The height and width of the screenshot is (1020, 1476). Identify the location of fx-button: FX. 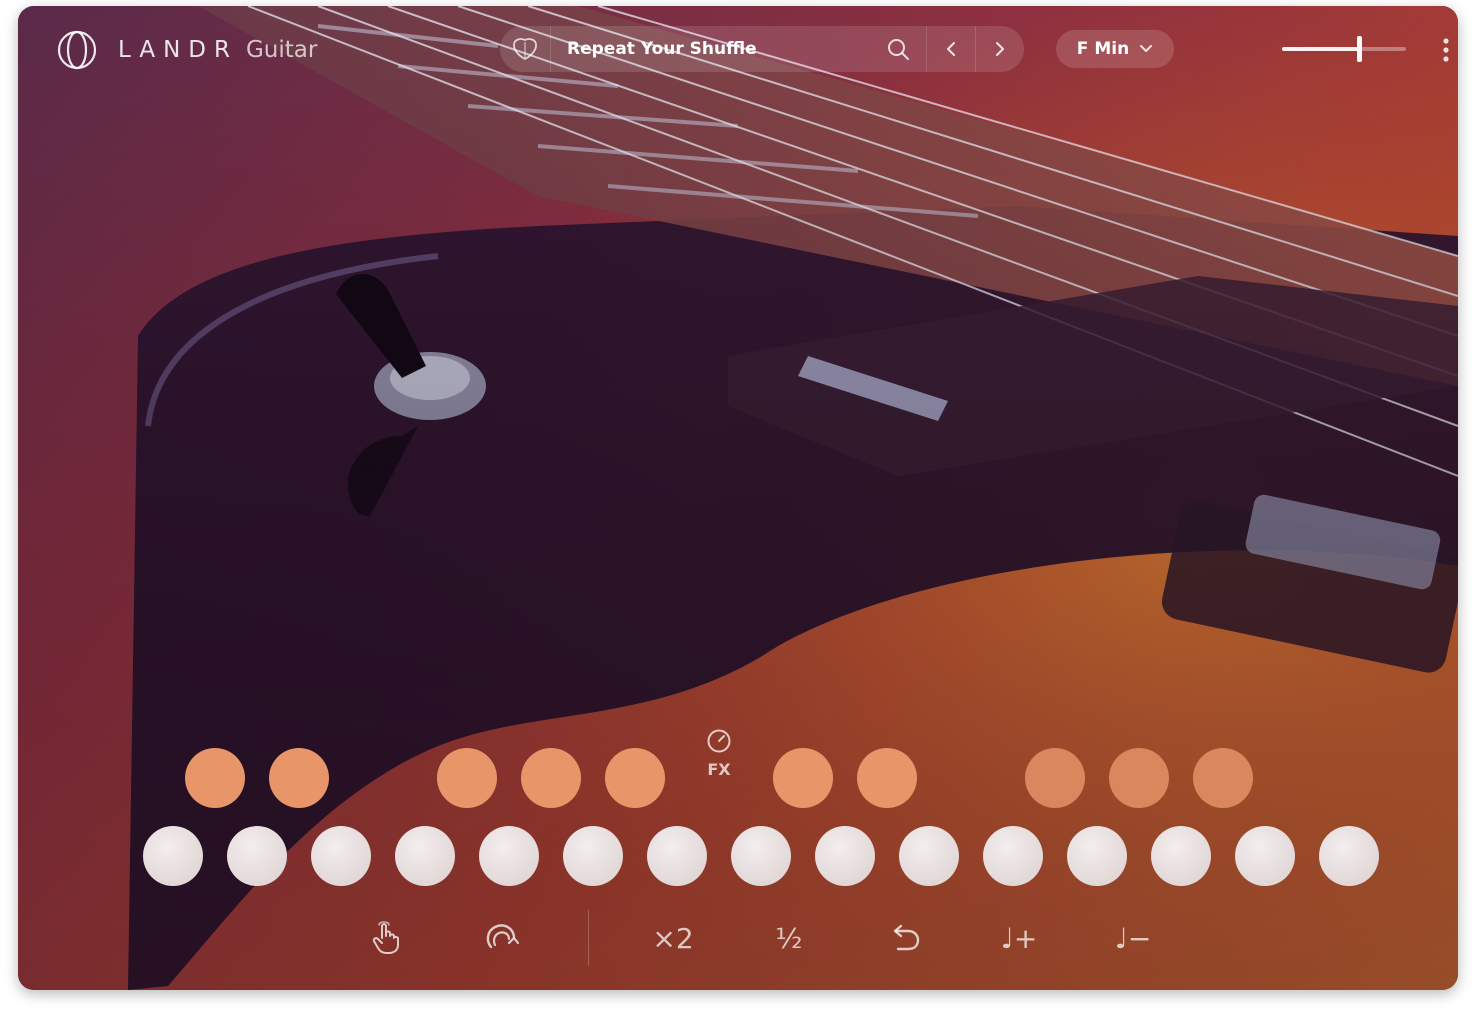
(719, 756).